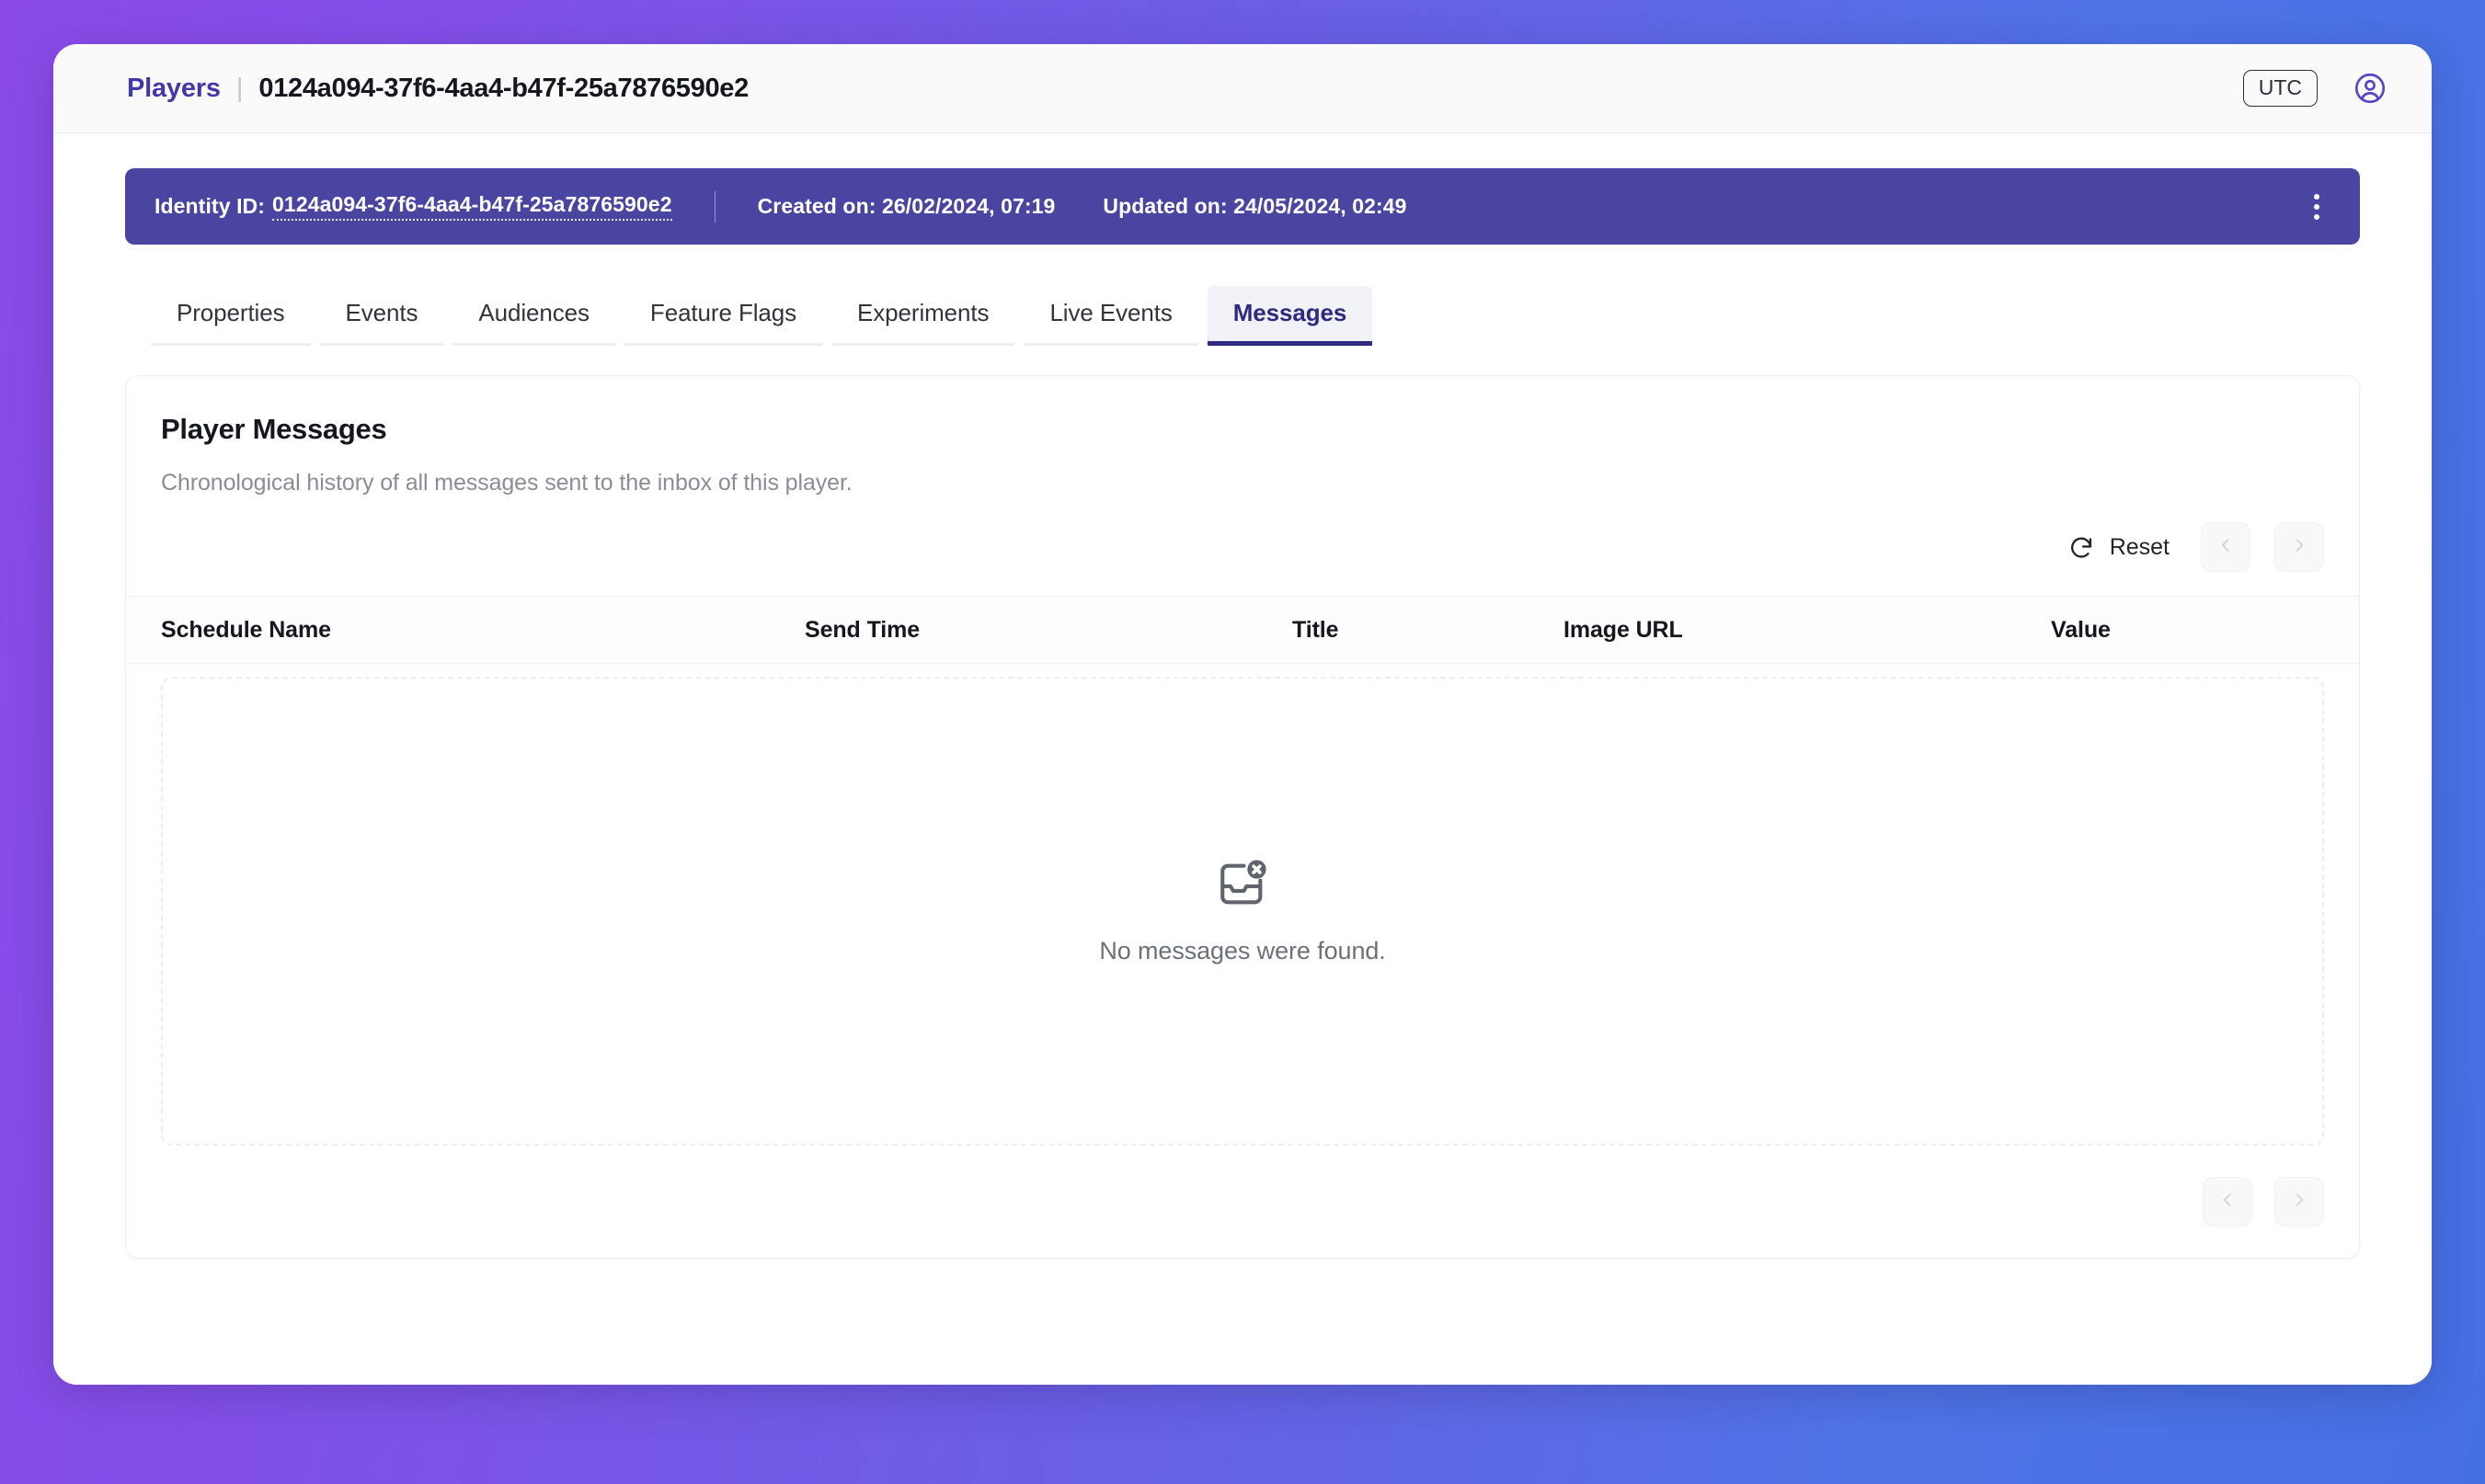 This screenshot has width=2485, height=1484. What do you see at coordinates (1316, 629) in the screenshot?
I see `column-header-title: Title` at bounding box center [1316, 629].